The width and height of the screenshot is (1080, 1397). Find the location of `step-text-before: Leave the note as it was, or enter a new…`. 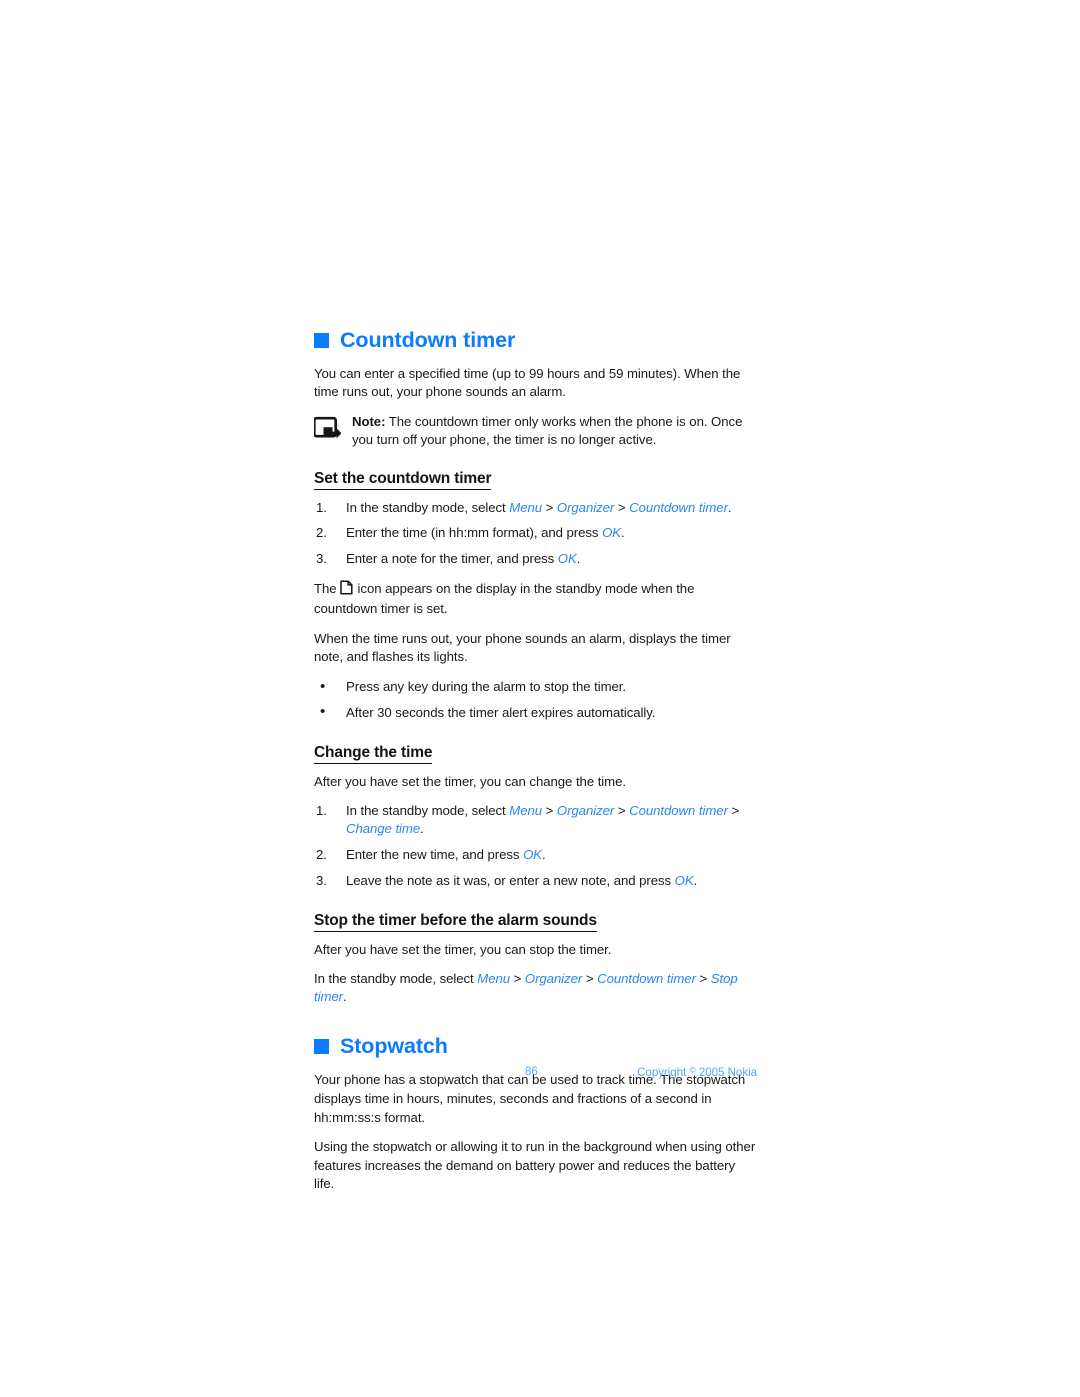

step-text-before: Leave the note as it was, or enter a new… is located at coordinates (510, 880).